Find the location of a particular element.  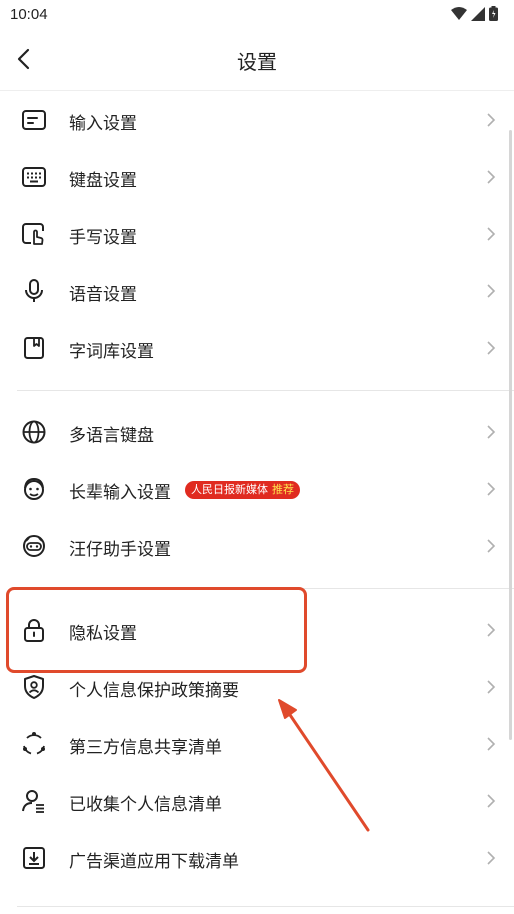

annotation-arrow is located at coordinates (324, 765).